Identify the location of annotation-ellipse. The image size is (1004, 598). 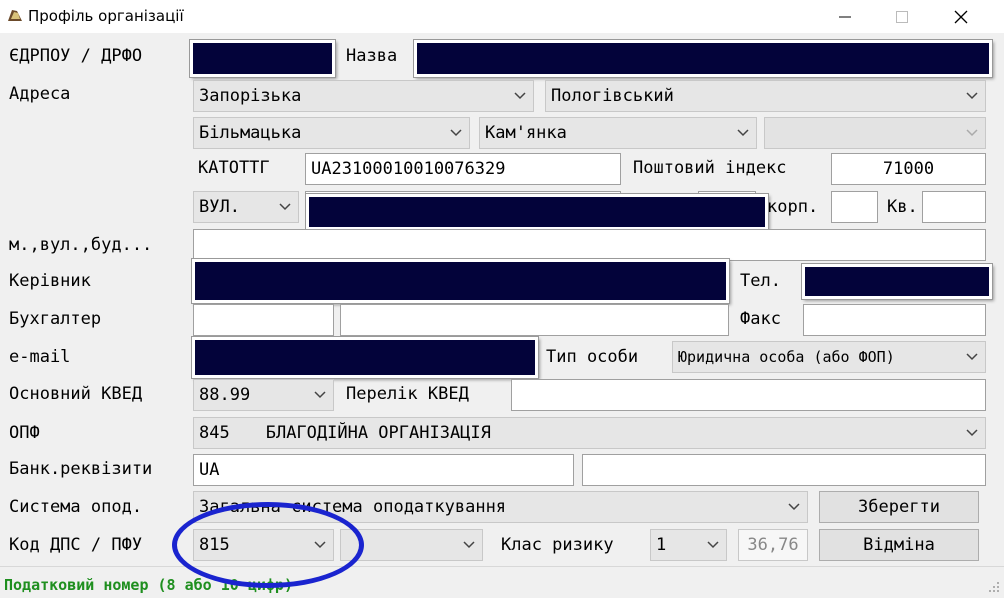
(268, 545).